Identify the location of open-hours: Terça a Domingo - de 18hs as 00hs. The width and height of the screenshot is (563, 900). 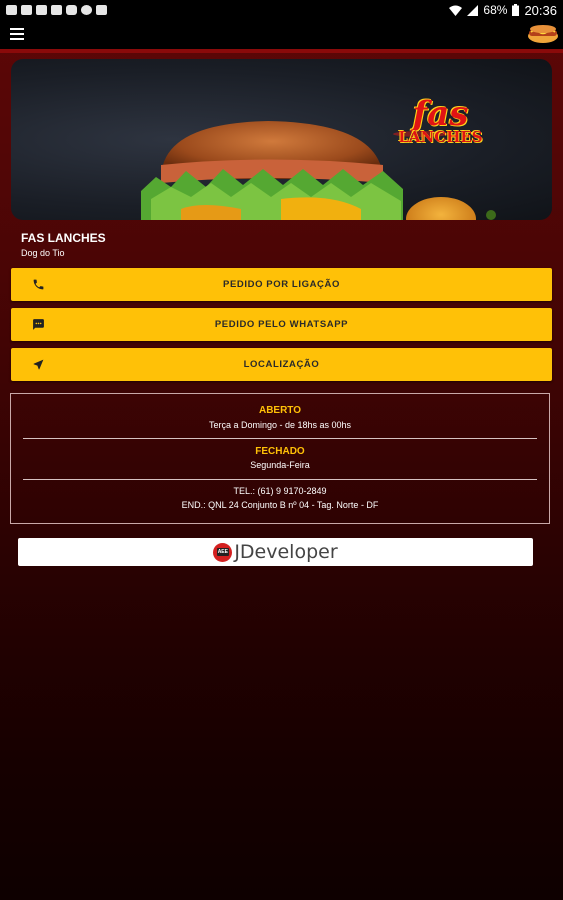
(280, 425).